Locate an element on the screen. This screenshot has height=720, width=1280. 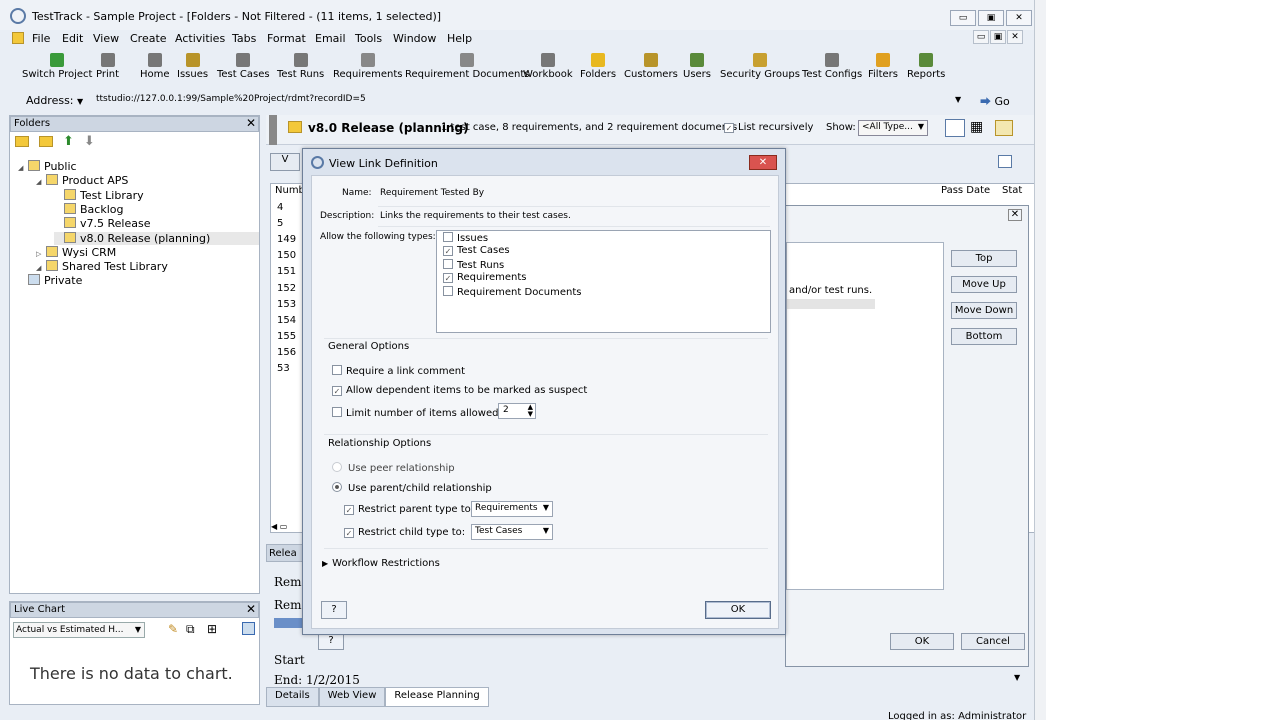
restrict-child-checkbox: ✓ Restrict child type to: is located at coordinates (404, 532).